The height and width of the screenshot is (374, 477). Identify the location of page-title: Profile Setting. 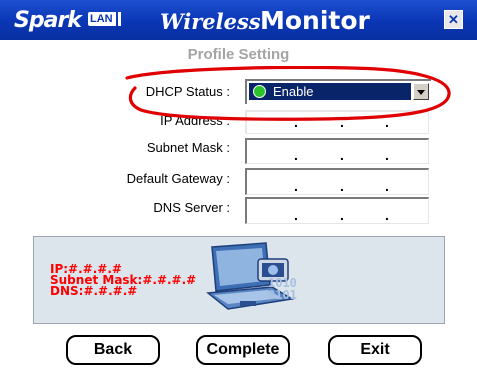
(238, 54).